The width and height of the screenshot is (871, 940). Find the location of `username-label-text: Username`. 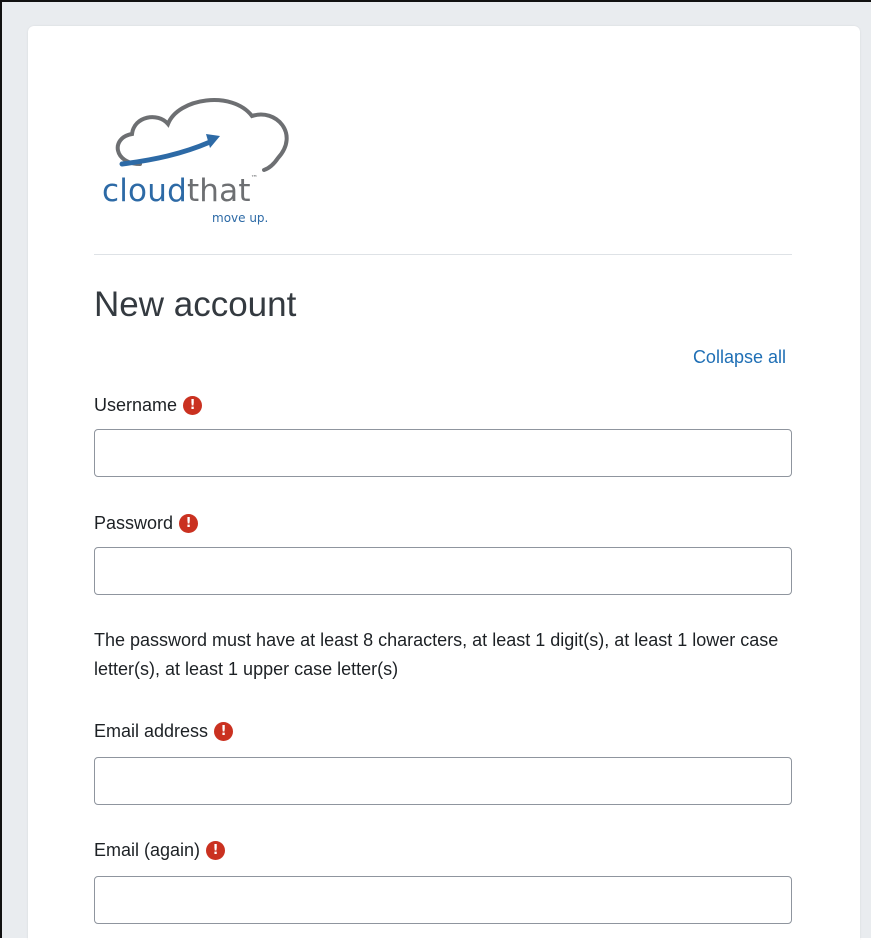

username-label-text: Username is located at coordinates (136, 405).